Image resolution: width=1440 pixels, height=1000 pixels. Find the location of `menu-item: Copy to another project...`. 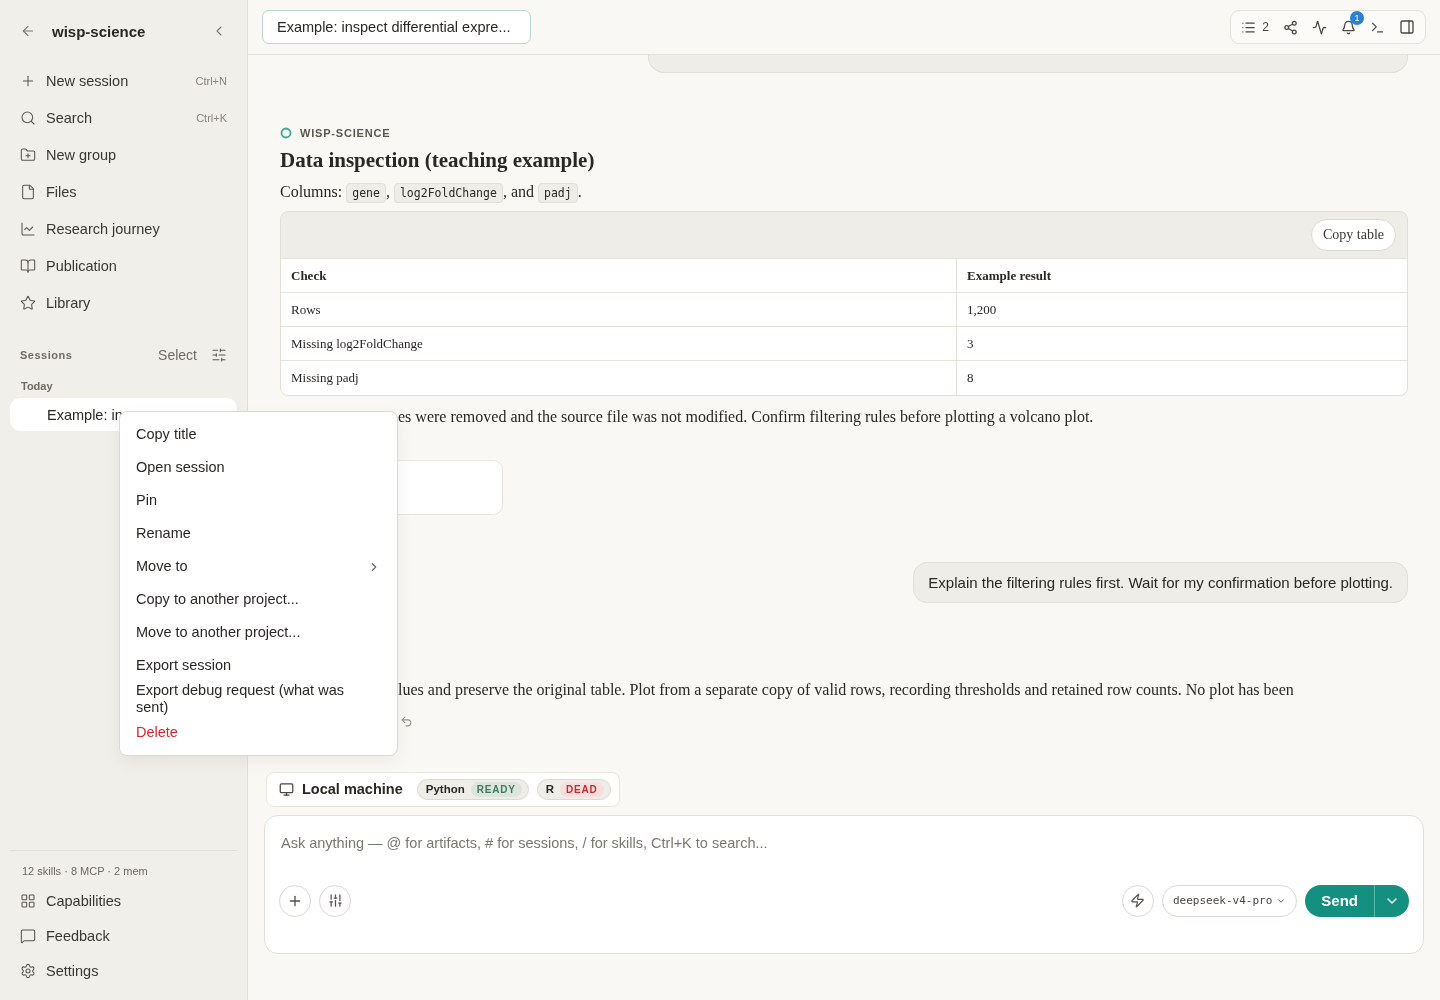

menu-item: Copy to another project... is located at coordinates (258, 599).